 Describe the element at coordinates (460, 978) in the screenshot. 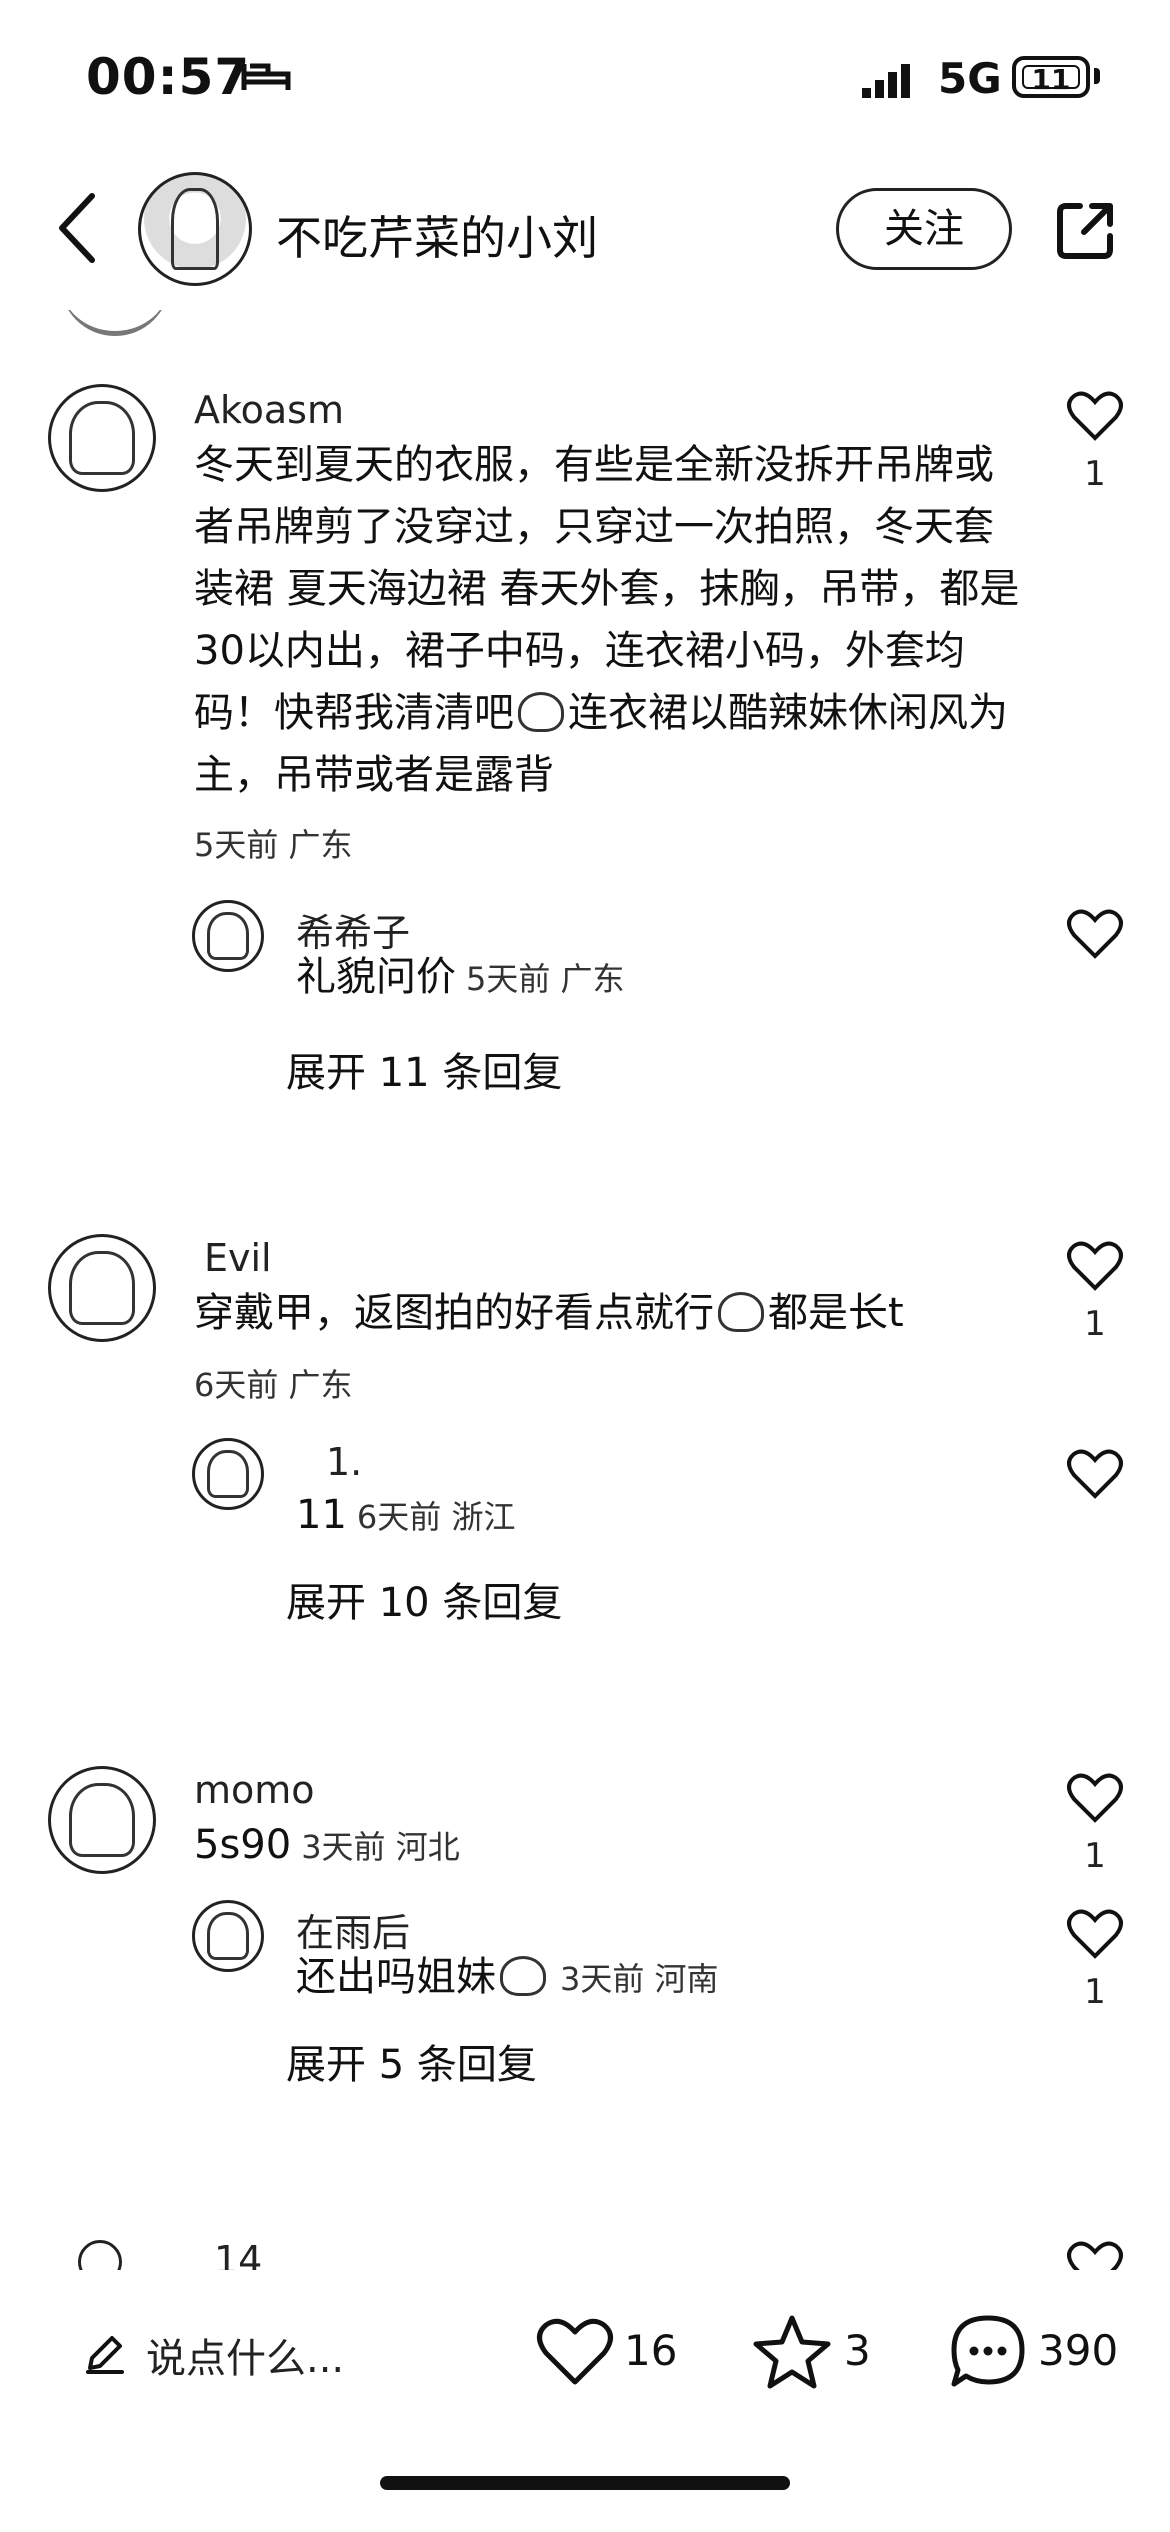

I see `reply-text: 礼貌问价 5天前 广东` at that location.